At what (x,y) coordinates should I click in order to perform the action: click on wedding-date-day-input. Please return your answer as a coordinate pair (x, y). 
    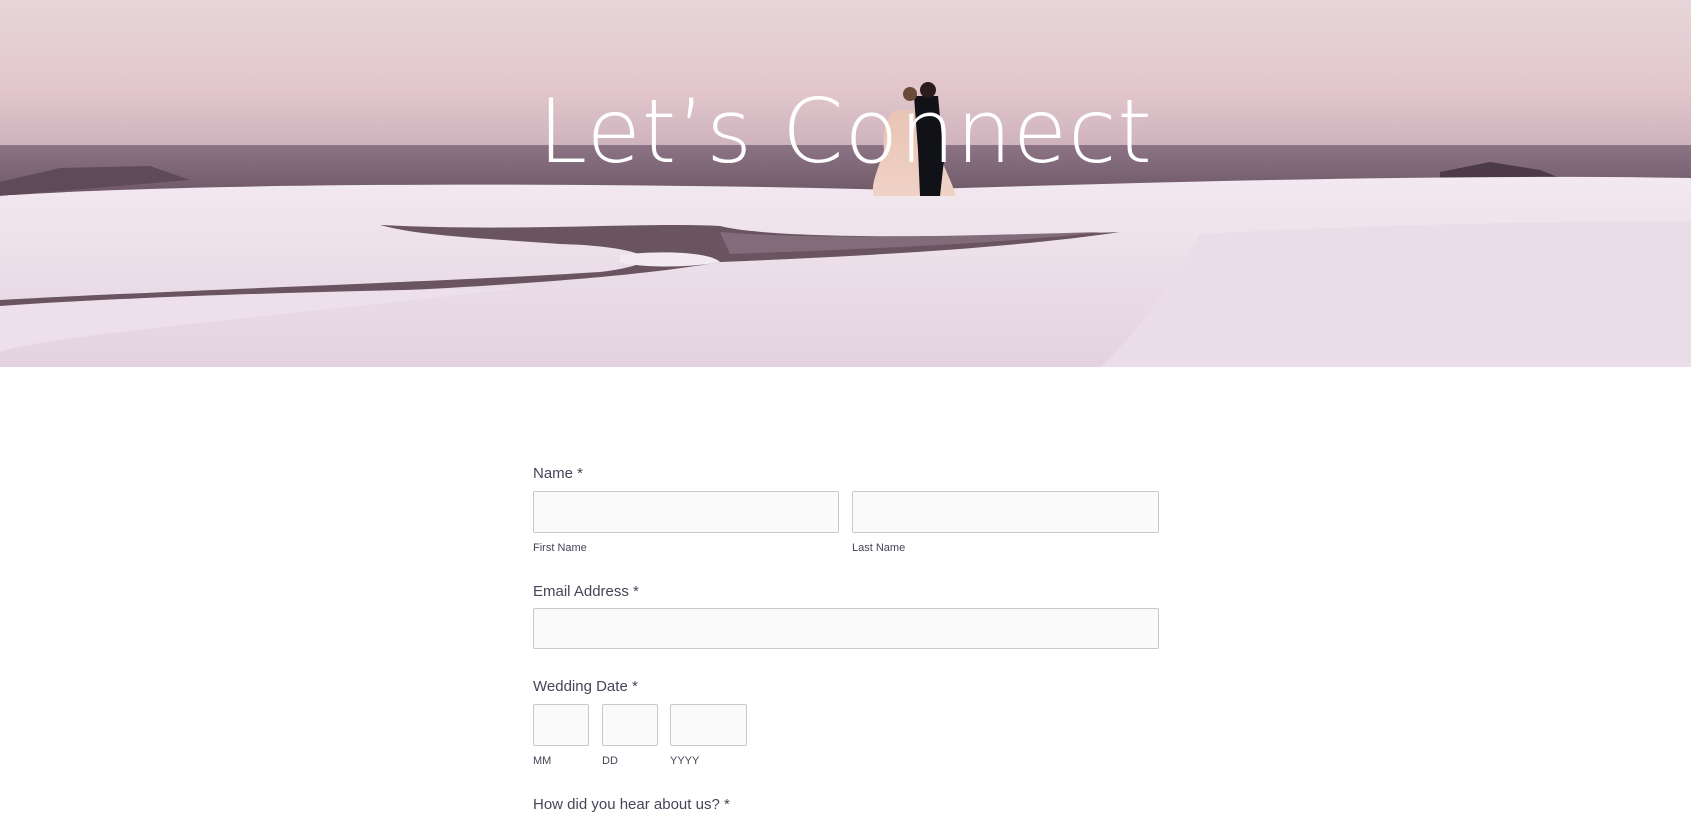
    Looking at the image, I should click on (630, 725).